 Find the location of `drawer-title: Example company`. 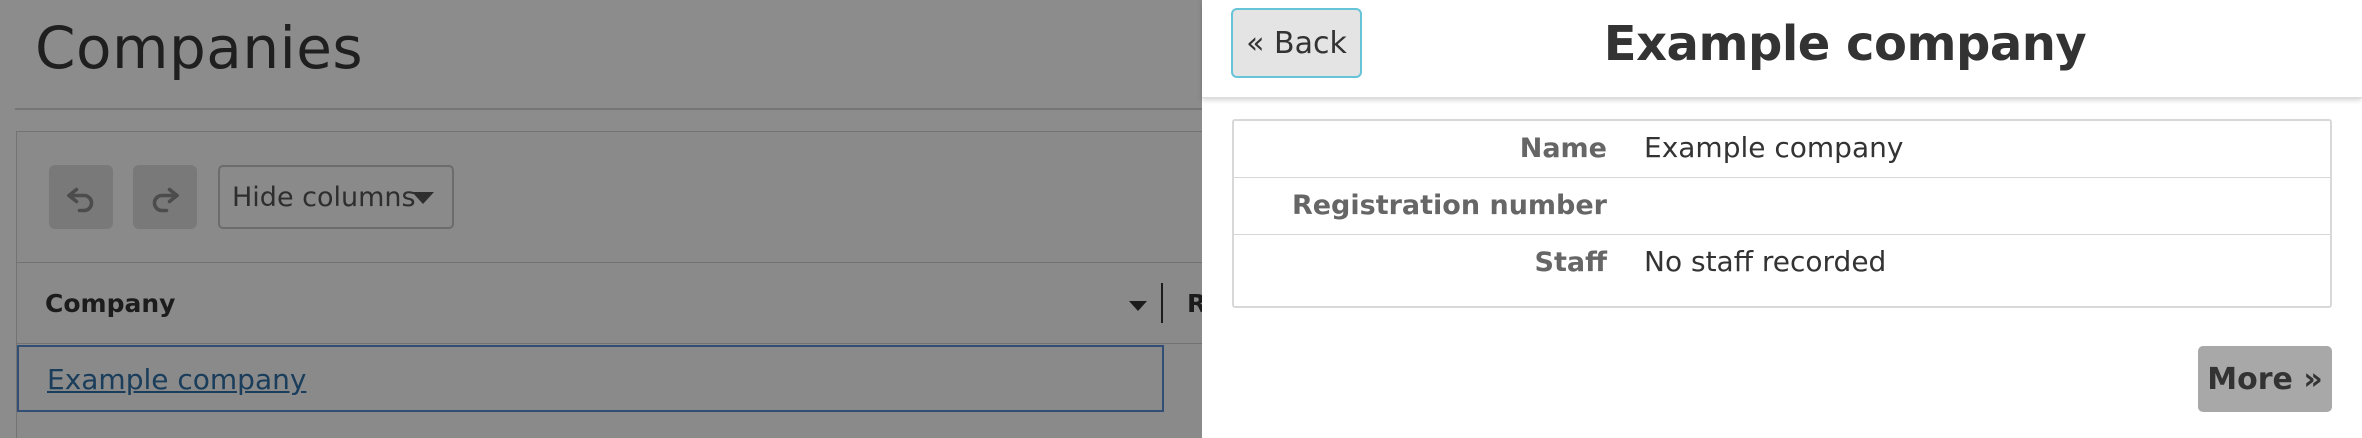

drawer-title: Example company is located at coordinates (1845, 44).